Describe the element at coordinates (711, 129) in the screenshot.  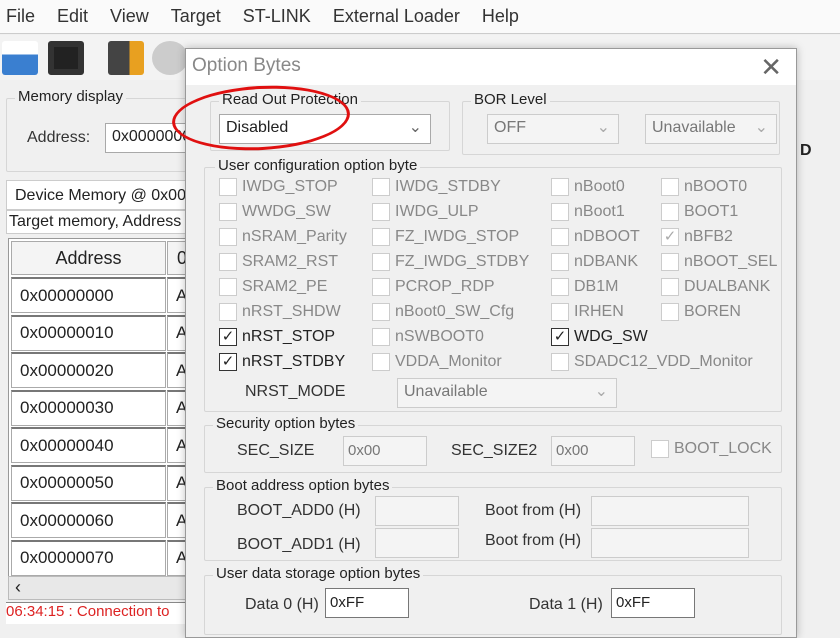
I see `bor-level2-select: Unavailable ⌄` at that location.